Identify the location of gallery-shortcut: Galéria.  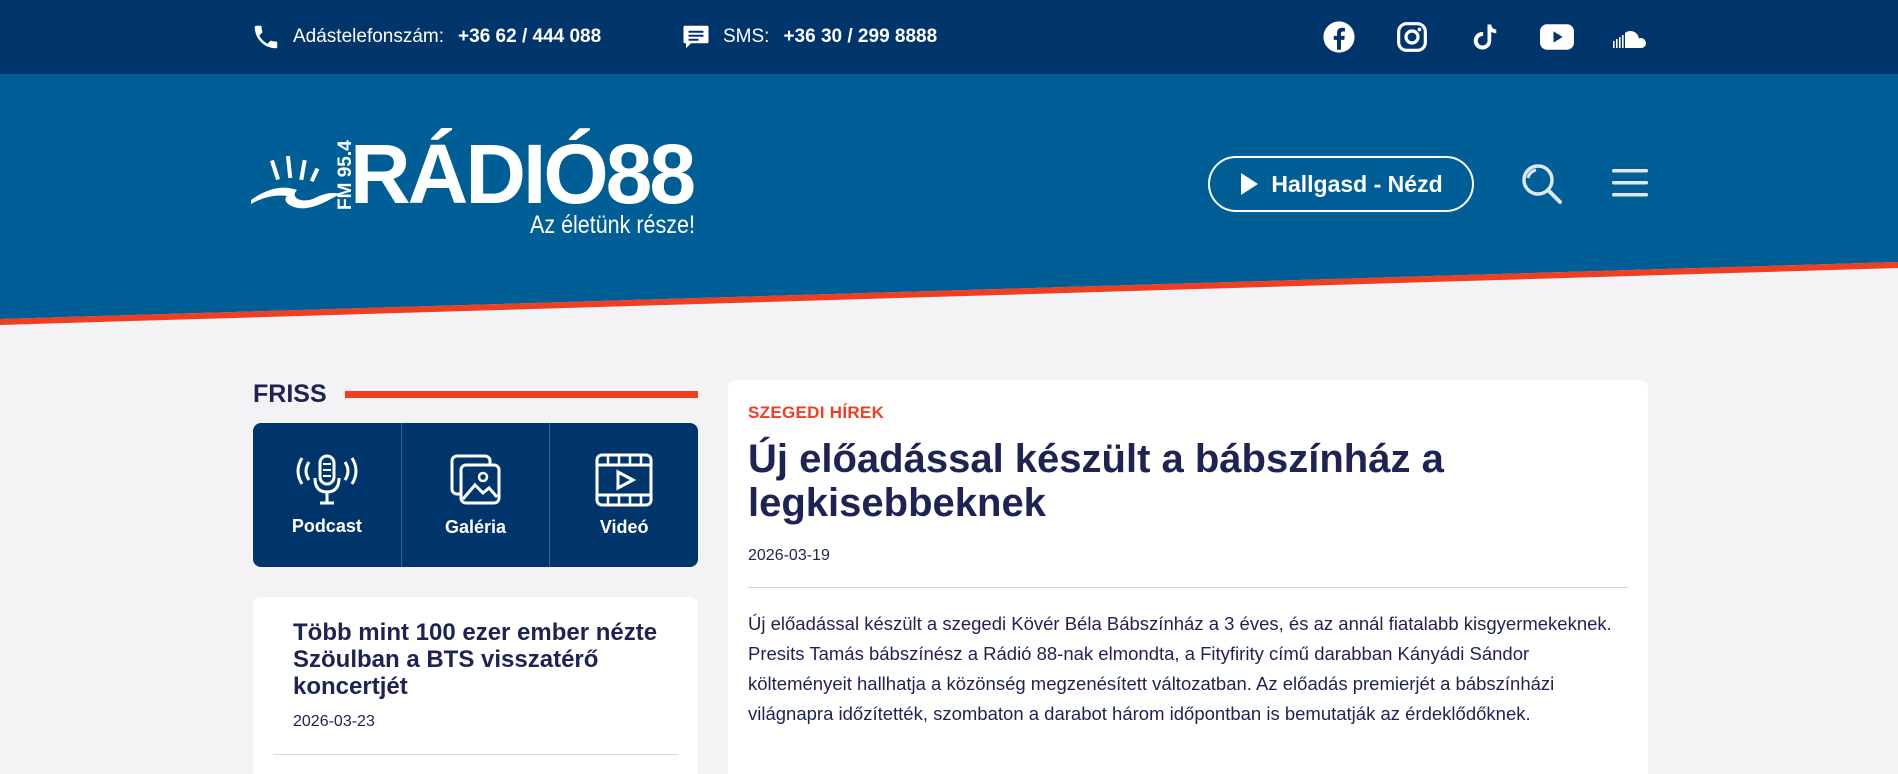
(476, 495).